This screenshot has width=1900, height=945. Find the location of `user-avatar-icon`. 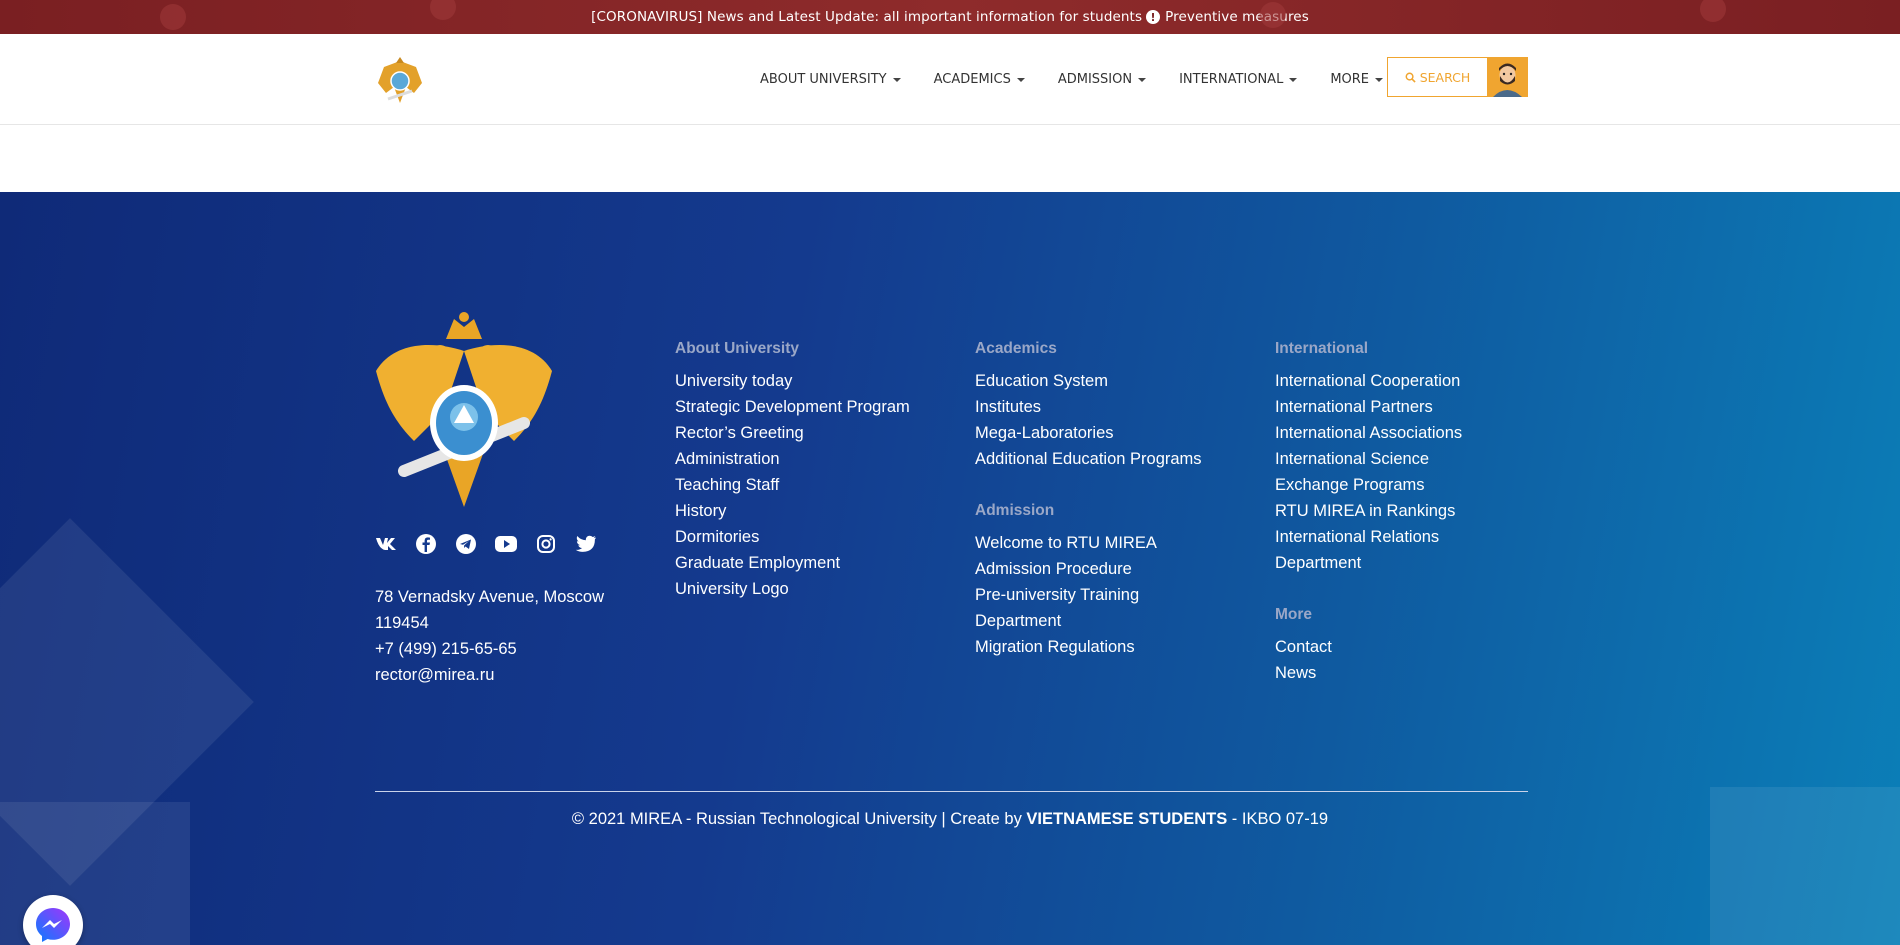

user-avatar-icon is located at coordinates (1507, 77).